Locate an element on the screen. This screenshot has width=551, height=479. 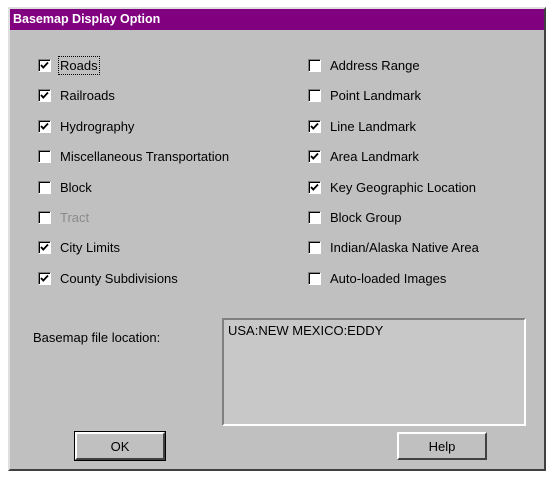
basemap-location-label: Basemap file location: is located at coordinates (97, 337).